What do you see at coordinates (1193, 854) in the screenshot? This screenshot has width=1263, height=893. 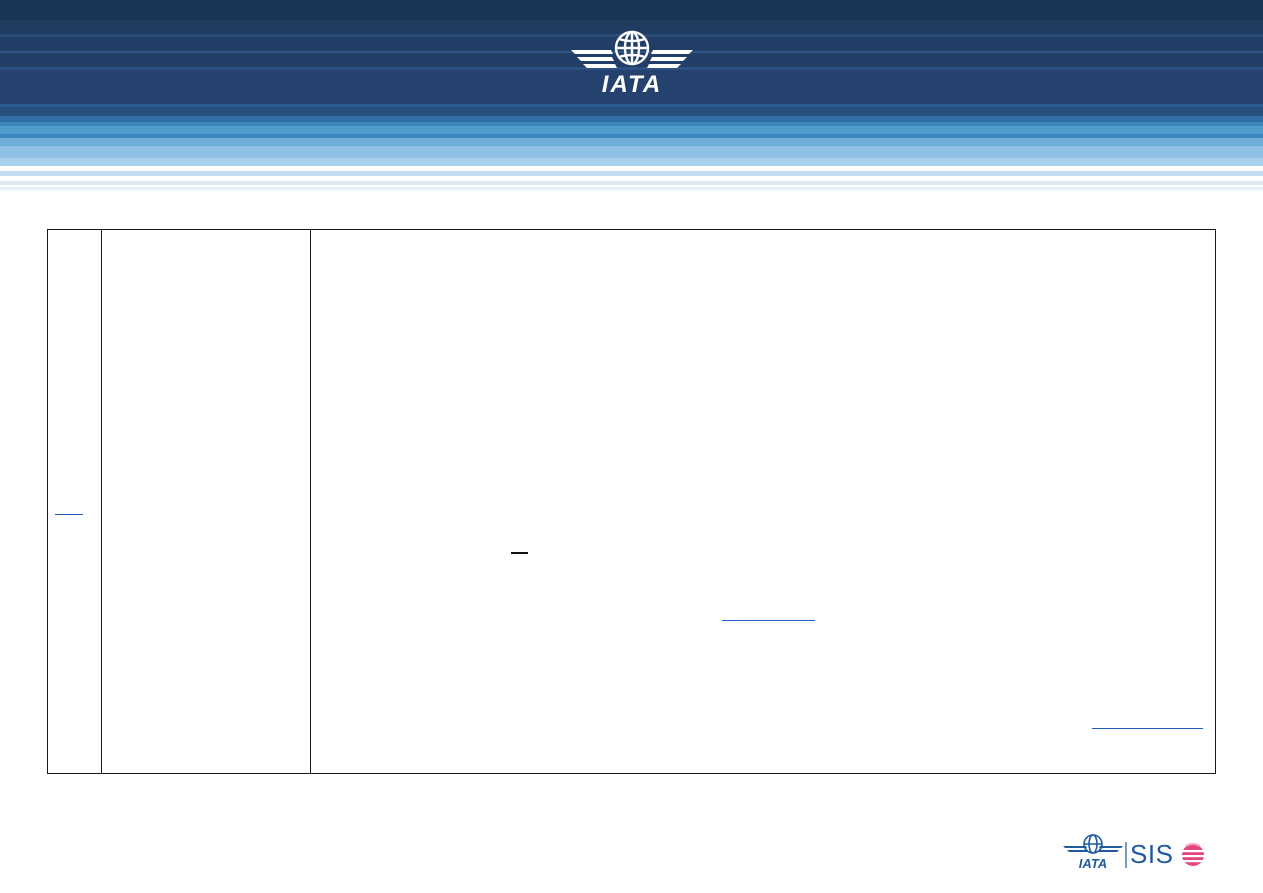 I see `sis-sphere-icon` at bounding box center [1193, 854].